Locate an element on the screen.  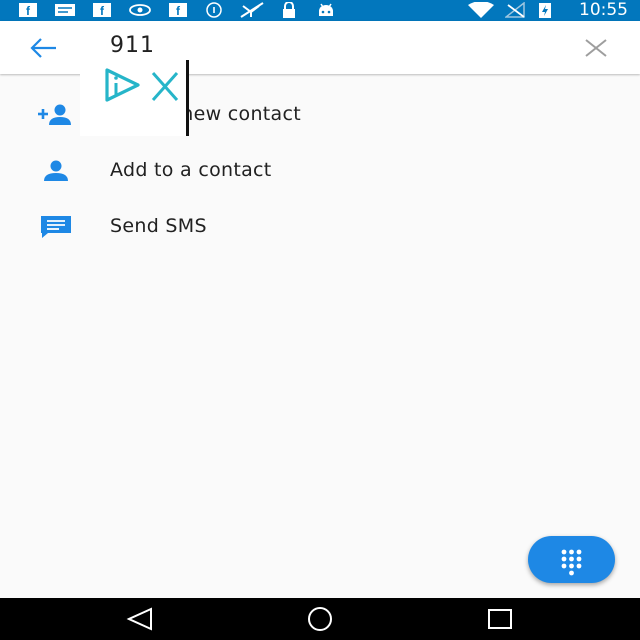
back-triangle-icon is located at coordinates (139, 619).